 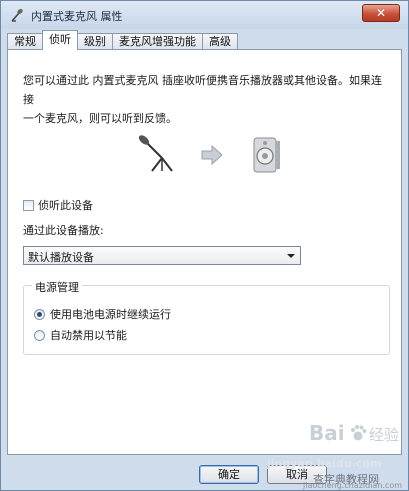 What do you see at coordinates (39, 314) in the screenshot?
I see `radio-continue-on-battery` at bounding box center [39, 314].